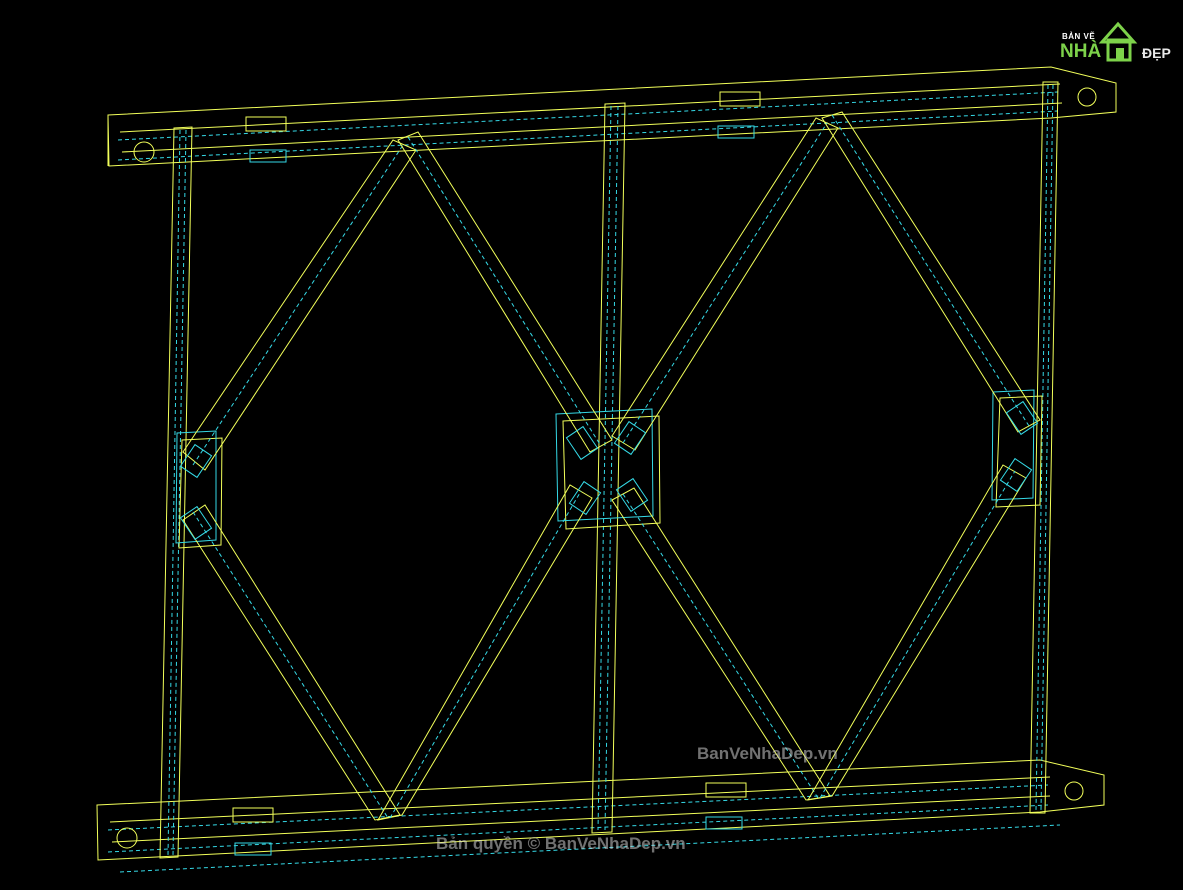 The width and height of the screenshot is (1183, 890). I want to click on logo-line1: BẢN VẼ, so click(1079, 36).